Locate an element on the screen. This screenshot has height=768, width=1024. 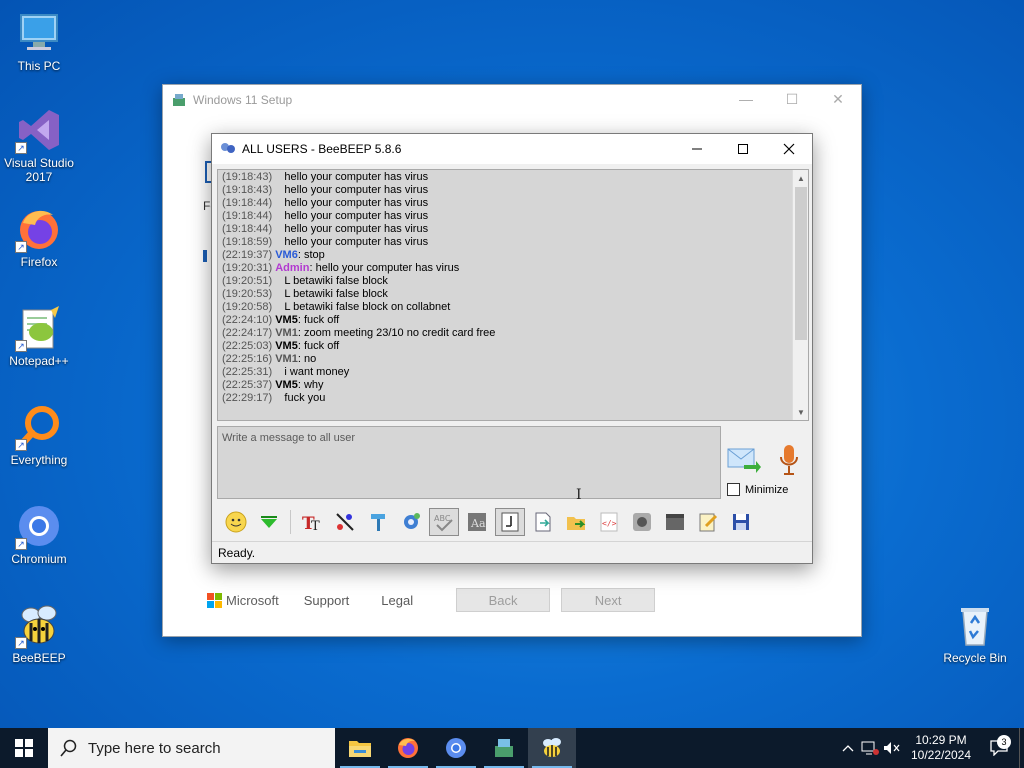
message-text: fuck you is located at coordinates (305, 398).